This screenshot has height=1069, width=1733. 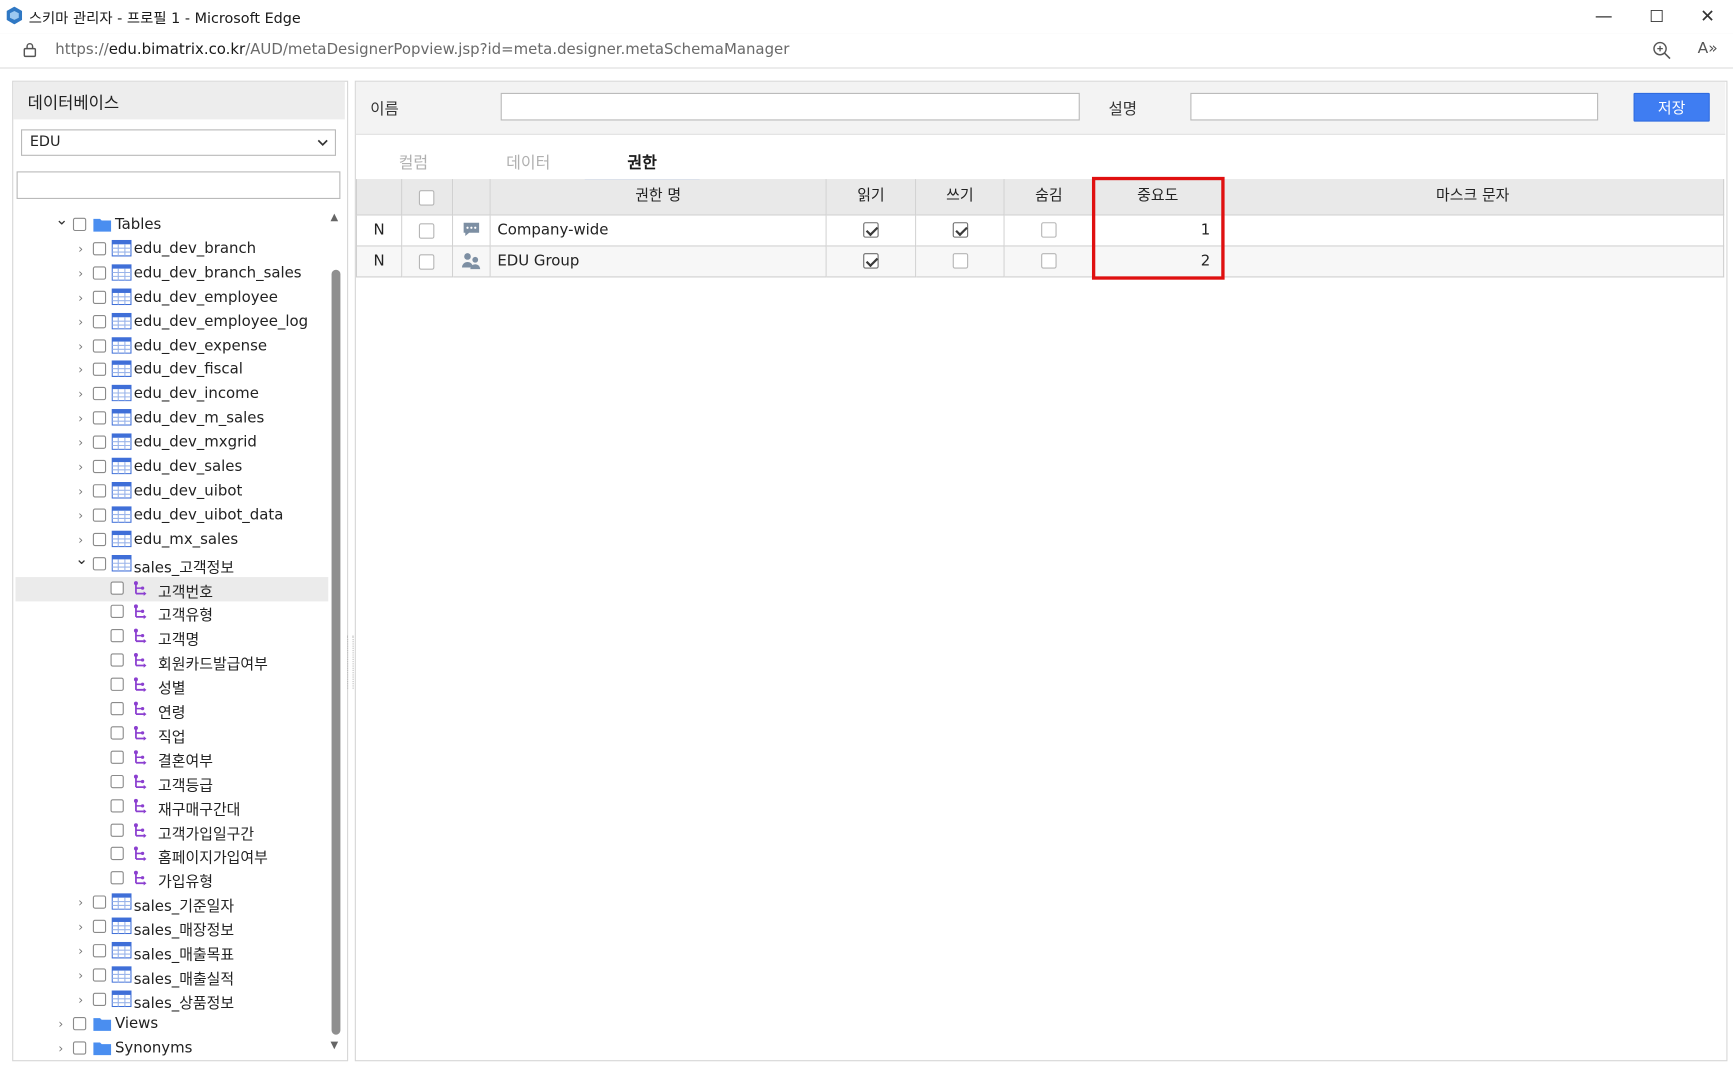 I want to click on tree-item-table: › edu_mx_sales, so click(x=171, y=540).